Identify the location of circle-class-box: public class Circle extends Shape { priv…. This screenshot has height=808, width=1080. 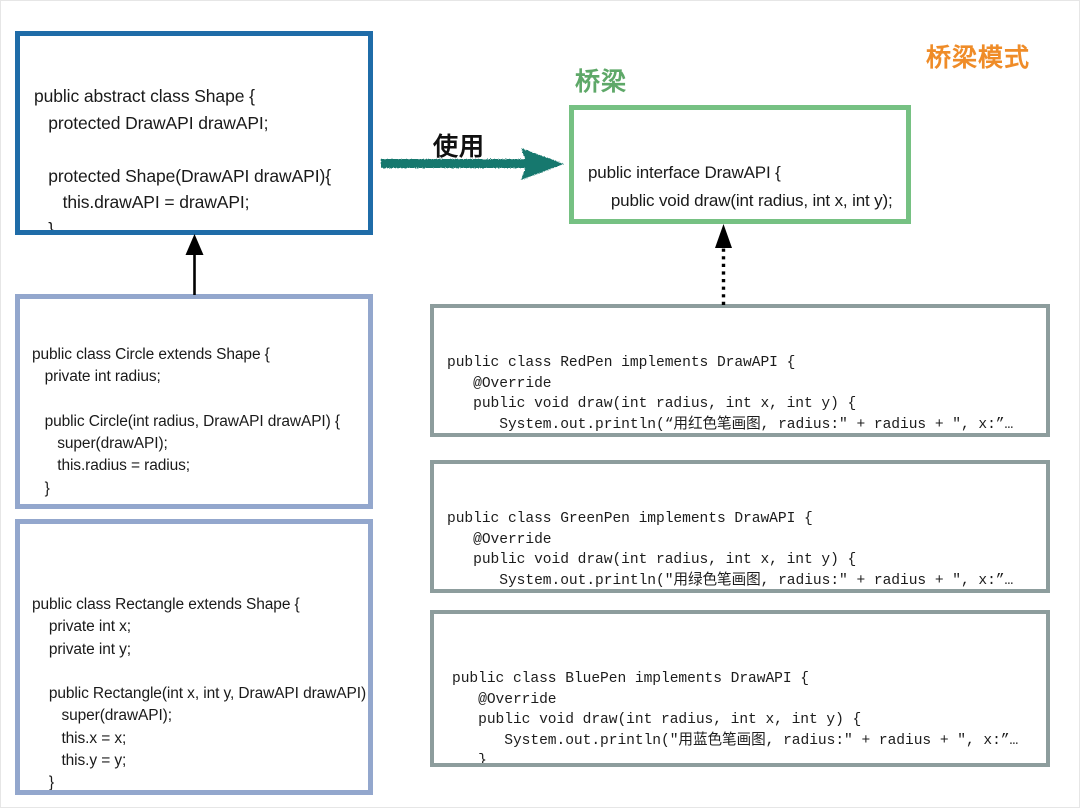
(194, 401).